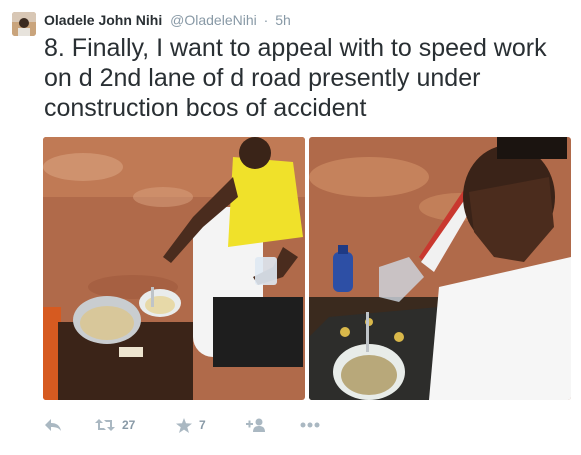  I want to click on follow-icon, so click(256, 425).